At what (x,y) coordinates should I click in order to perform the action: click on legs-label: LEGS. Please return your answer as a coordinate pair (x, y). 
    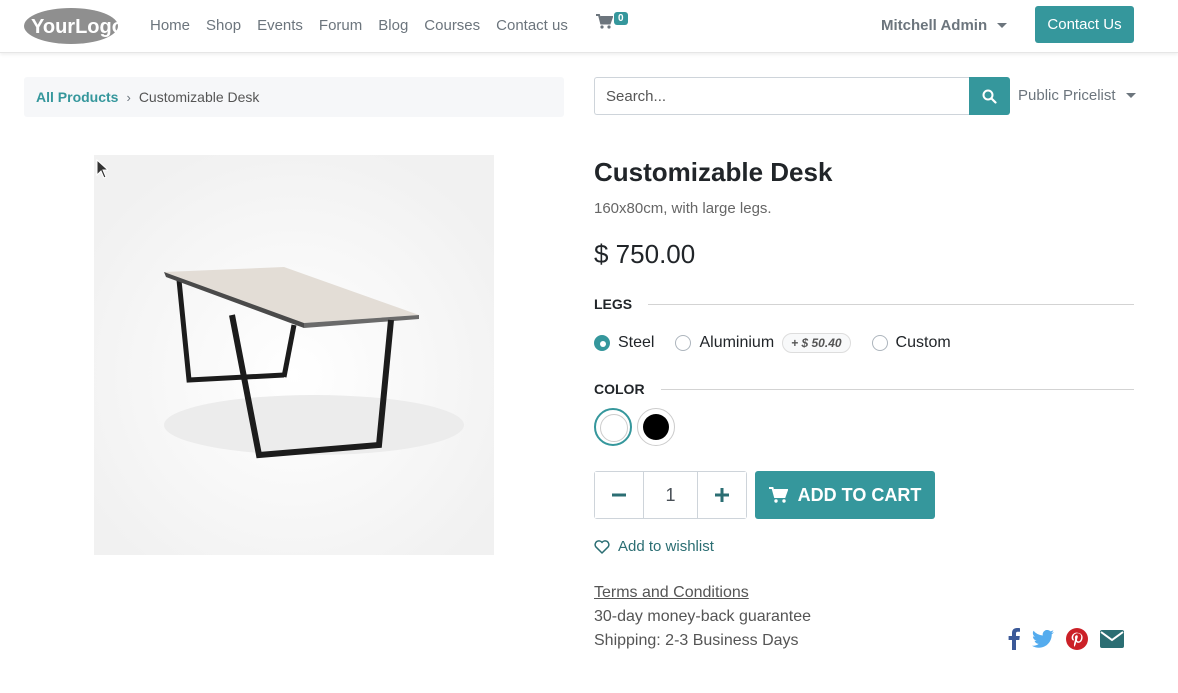
    Looking at the image, I should click on (613, 304).